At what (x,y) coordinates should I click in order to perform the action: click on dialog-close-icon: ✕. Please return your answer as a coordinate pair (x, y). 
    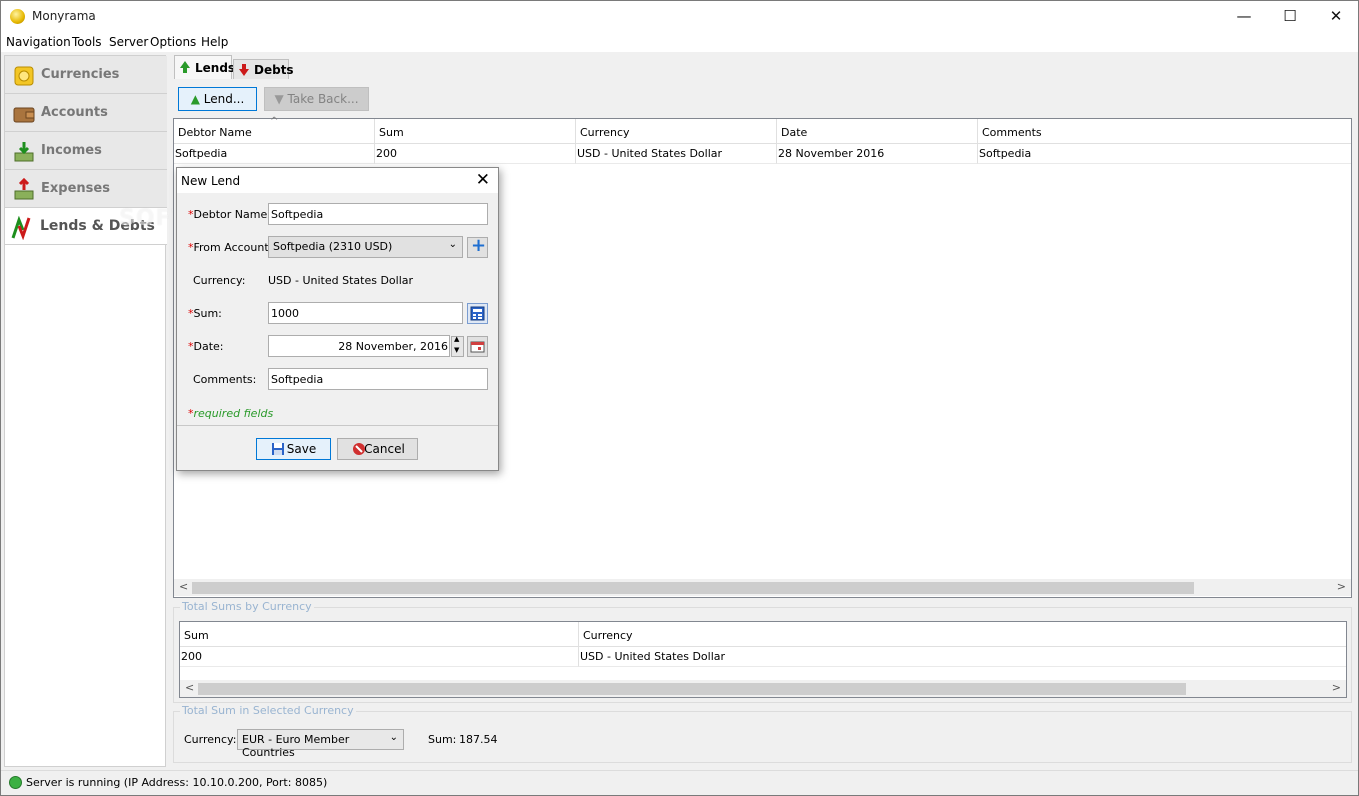
    Looking at the image, I should click on (483, 180).